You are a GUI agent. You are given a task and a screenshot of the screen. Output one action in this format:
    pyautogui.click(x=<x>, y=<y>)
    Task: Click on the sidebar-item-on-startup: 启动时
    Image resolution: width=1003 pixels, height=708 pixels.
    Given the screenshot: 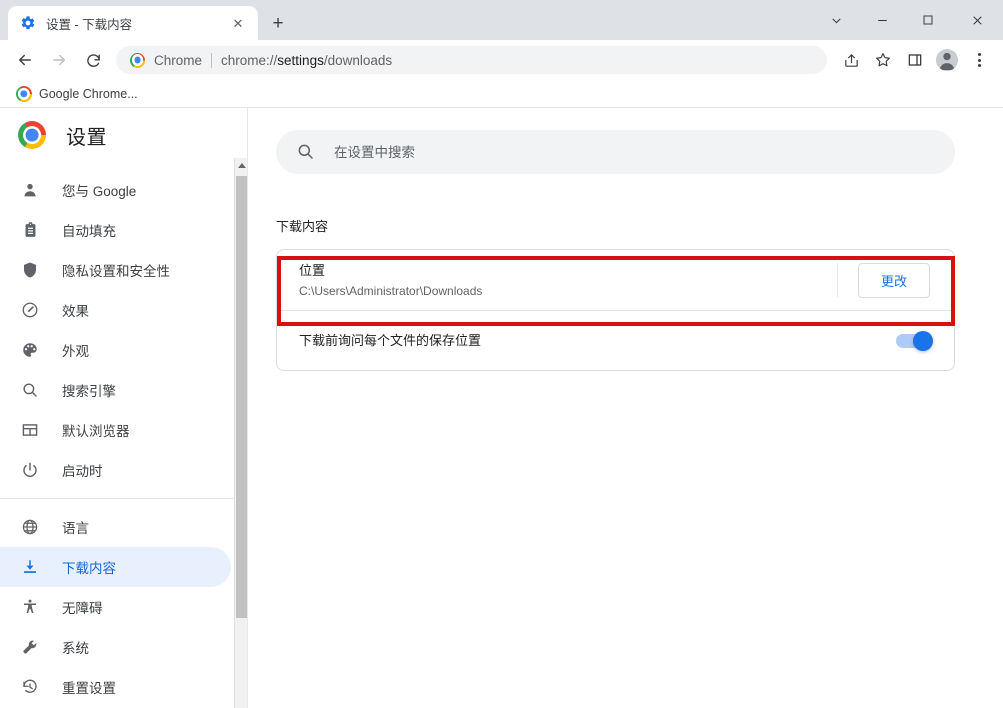 What is the action you would take?
    pyautogui.click(x=115, y=470)
    